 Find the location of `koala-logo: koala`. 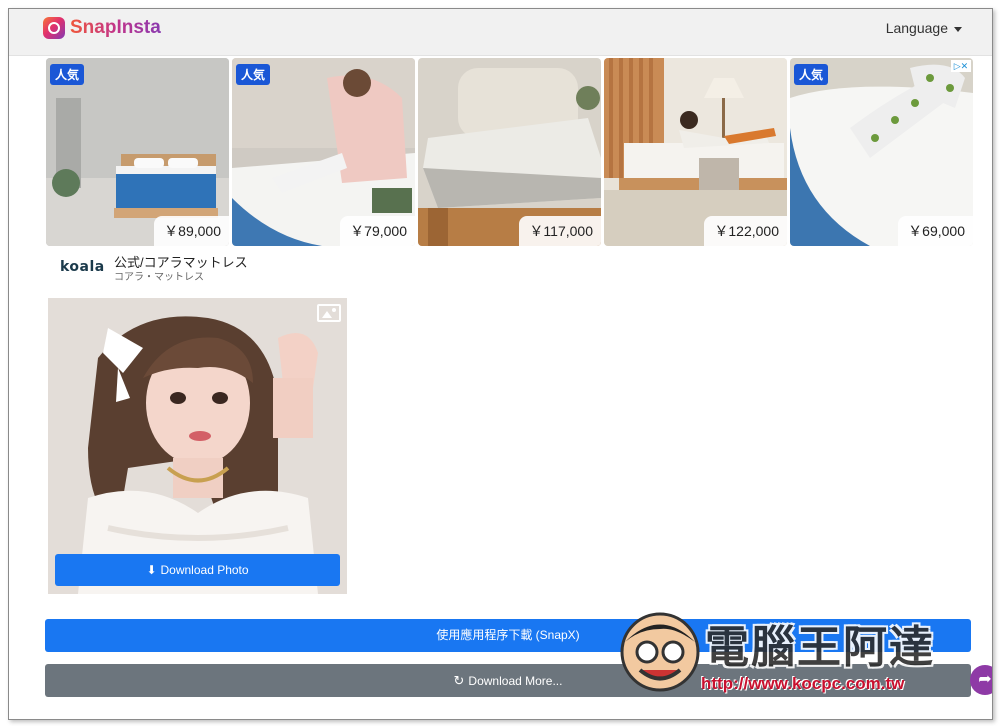

koala-logo: koala is located at coordinates (82, 267).